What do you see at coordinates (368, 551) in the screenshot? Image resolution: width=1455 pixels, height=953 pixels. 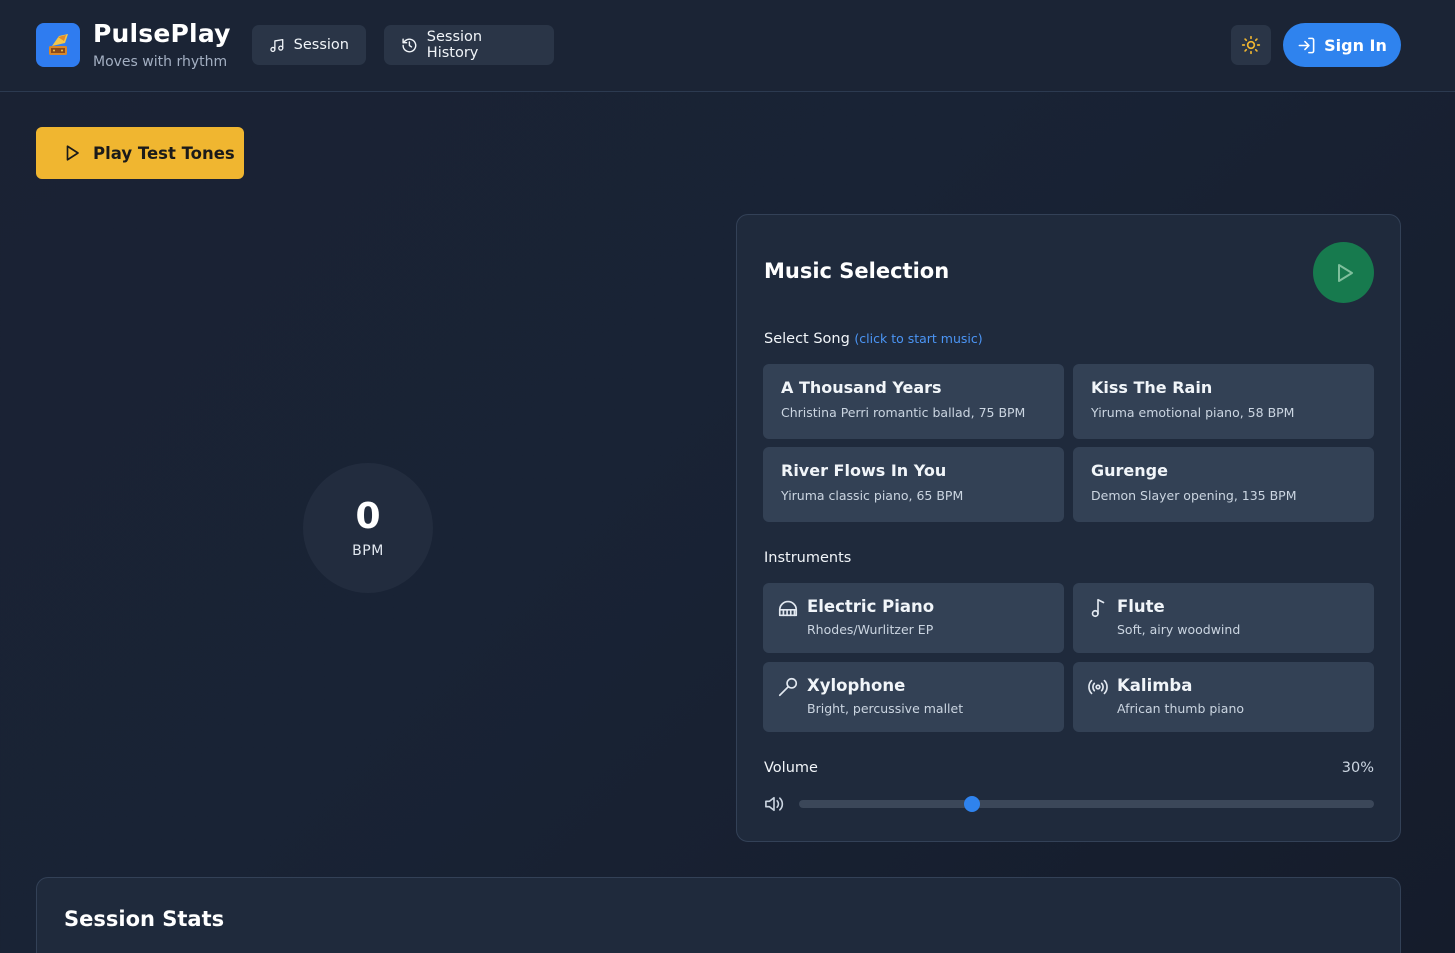 I see `bpm-unit: BPM` at bounding box center [368, 551].